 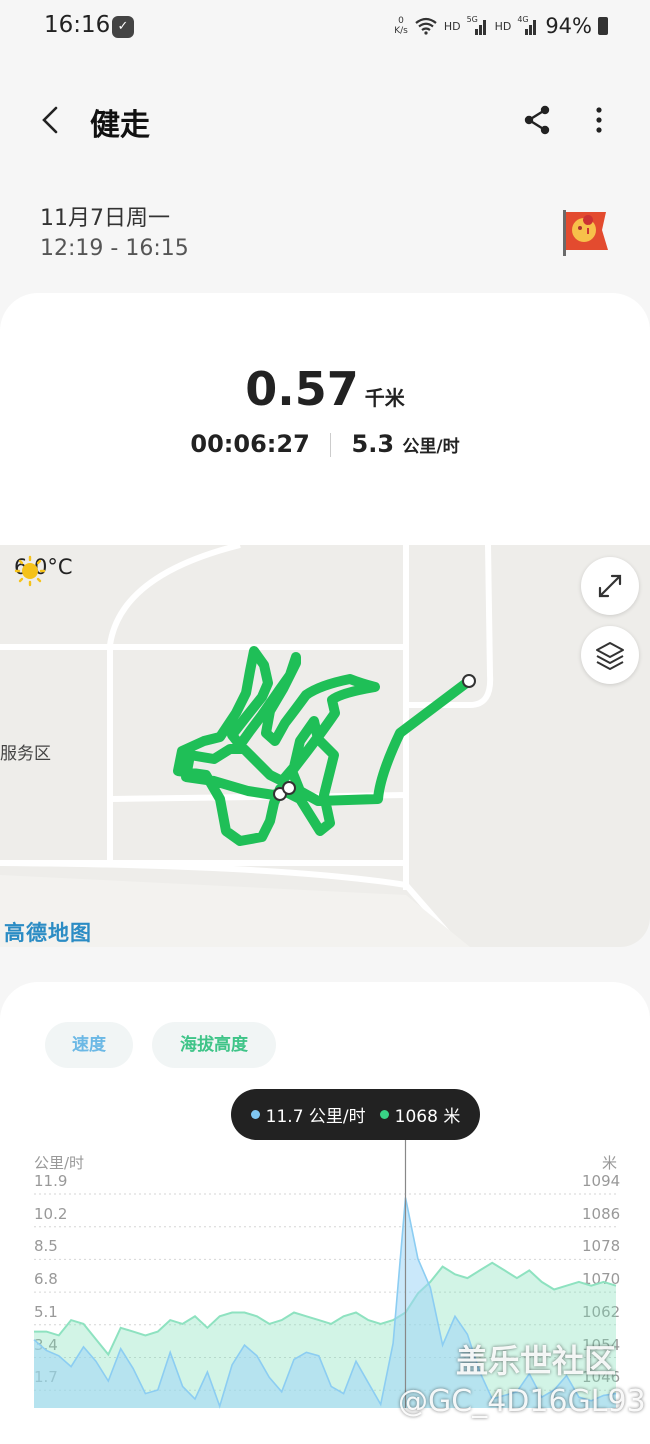 What do you see at coordinates (30, 571) in the screenshot?
I see `sun-icon` at bounding box center [30, 571].